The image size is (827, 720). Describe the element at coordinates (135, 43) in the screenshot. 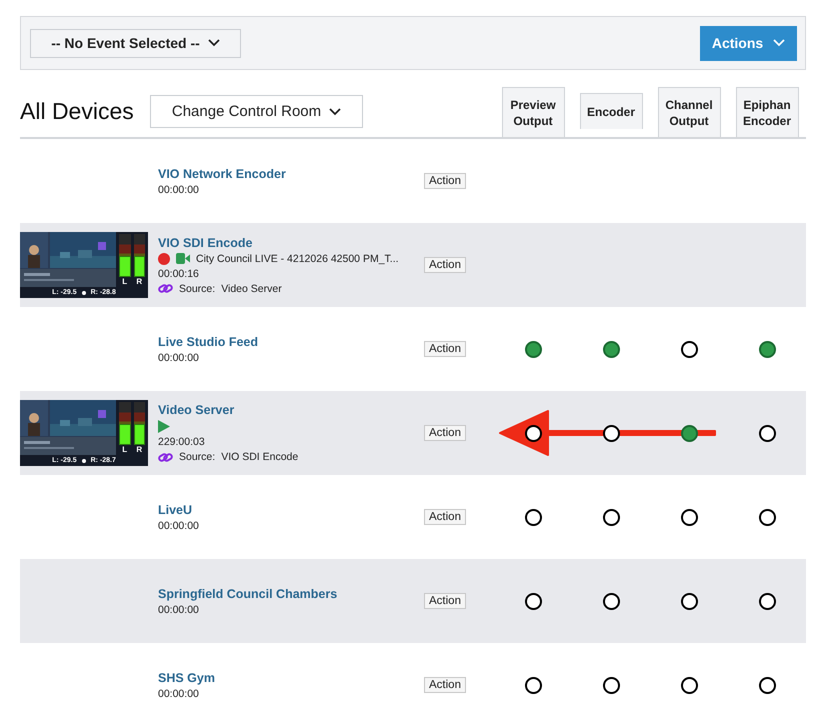

I see `event-dropdown: -- No Event Selected --` at that location.